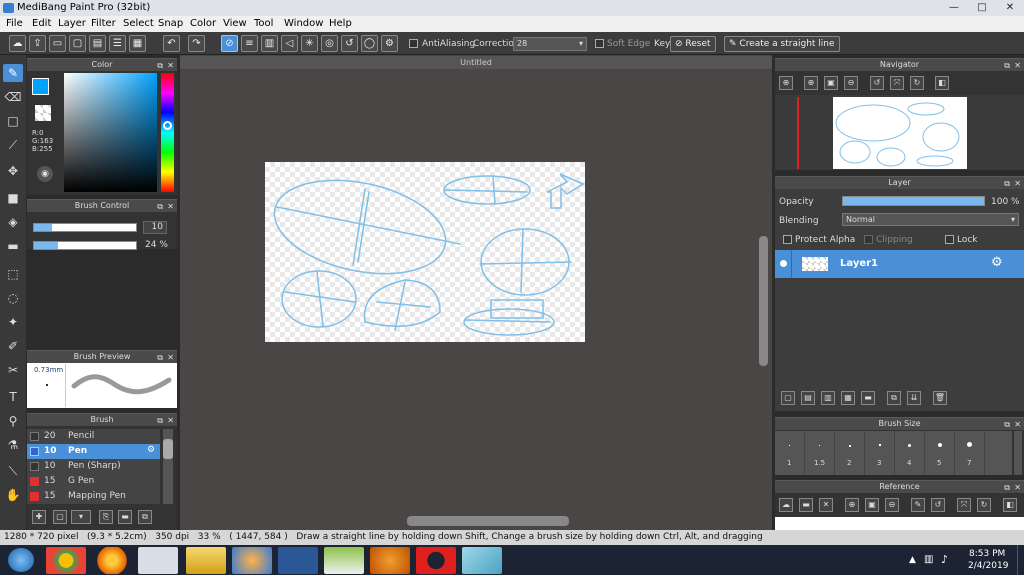  I want to click on select-eraser-icon: ✂, so click(13, 370).